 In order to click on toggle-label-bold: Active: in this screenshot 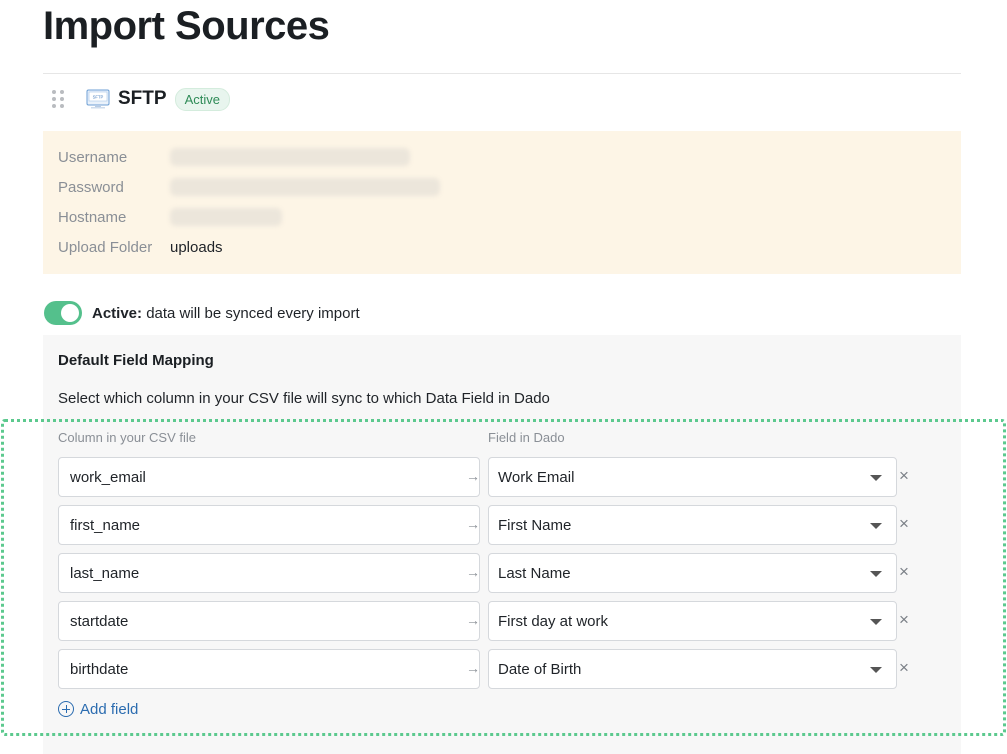, I will do `click(117, 313)`.